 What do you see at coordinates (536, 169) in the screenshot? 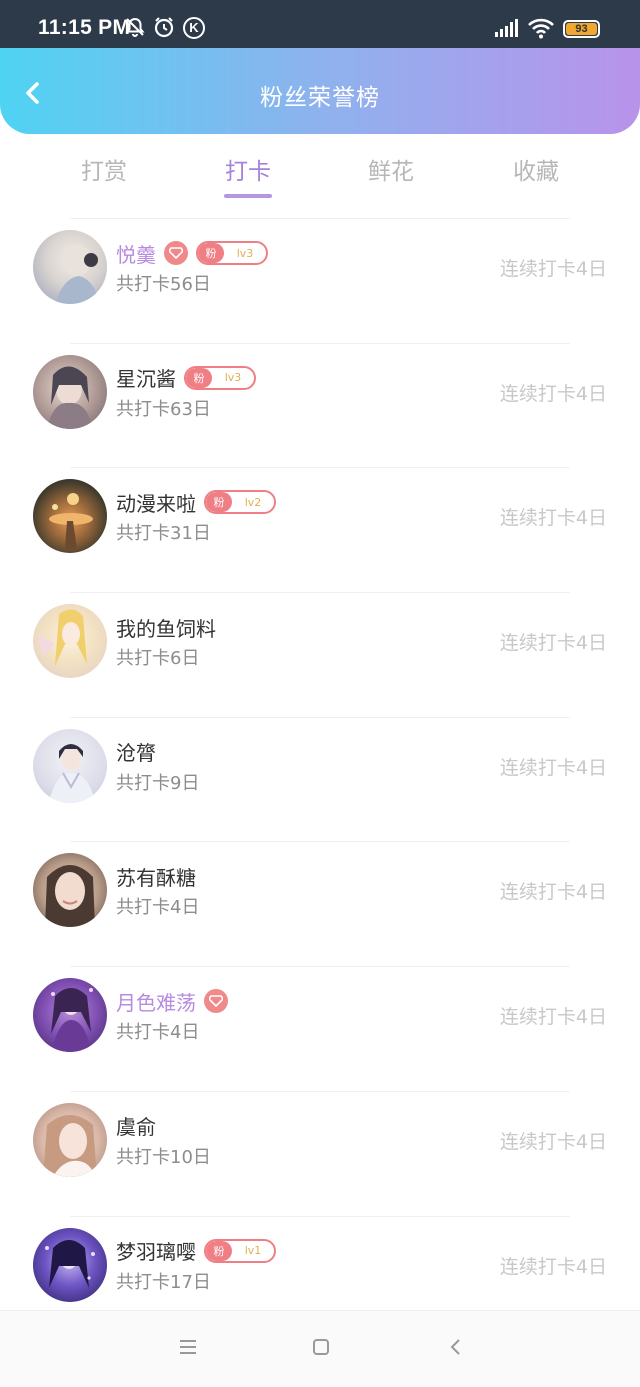
I see `tab-favorites: 收藏` at bounding box center [536, 169].